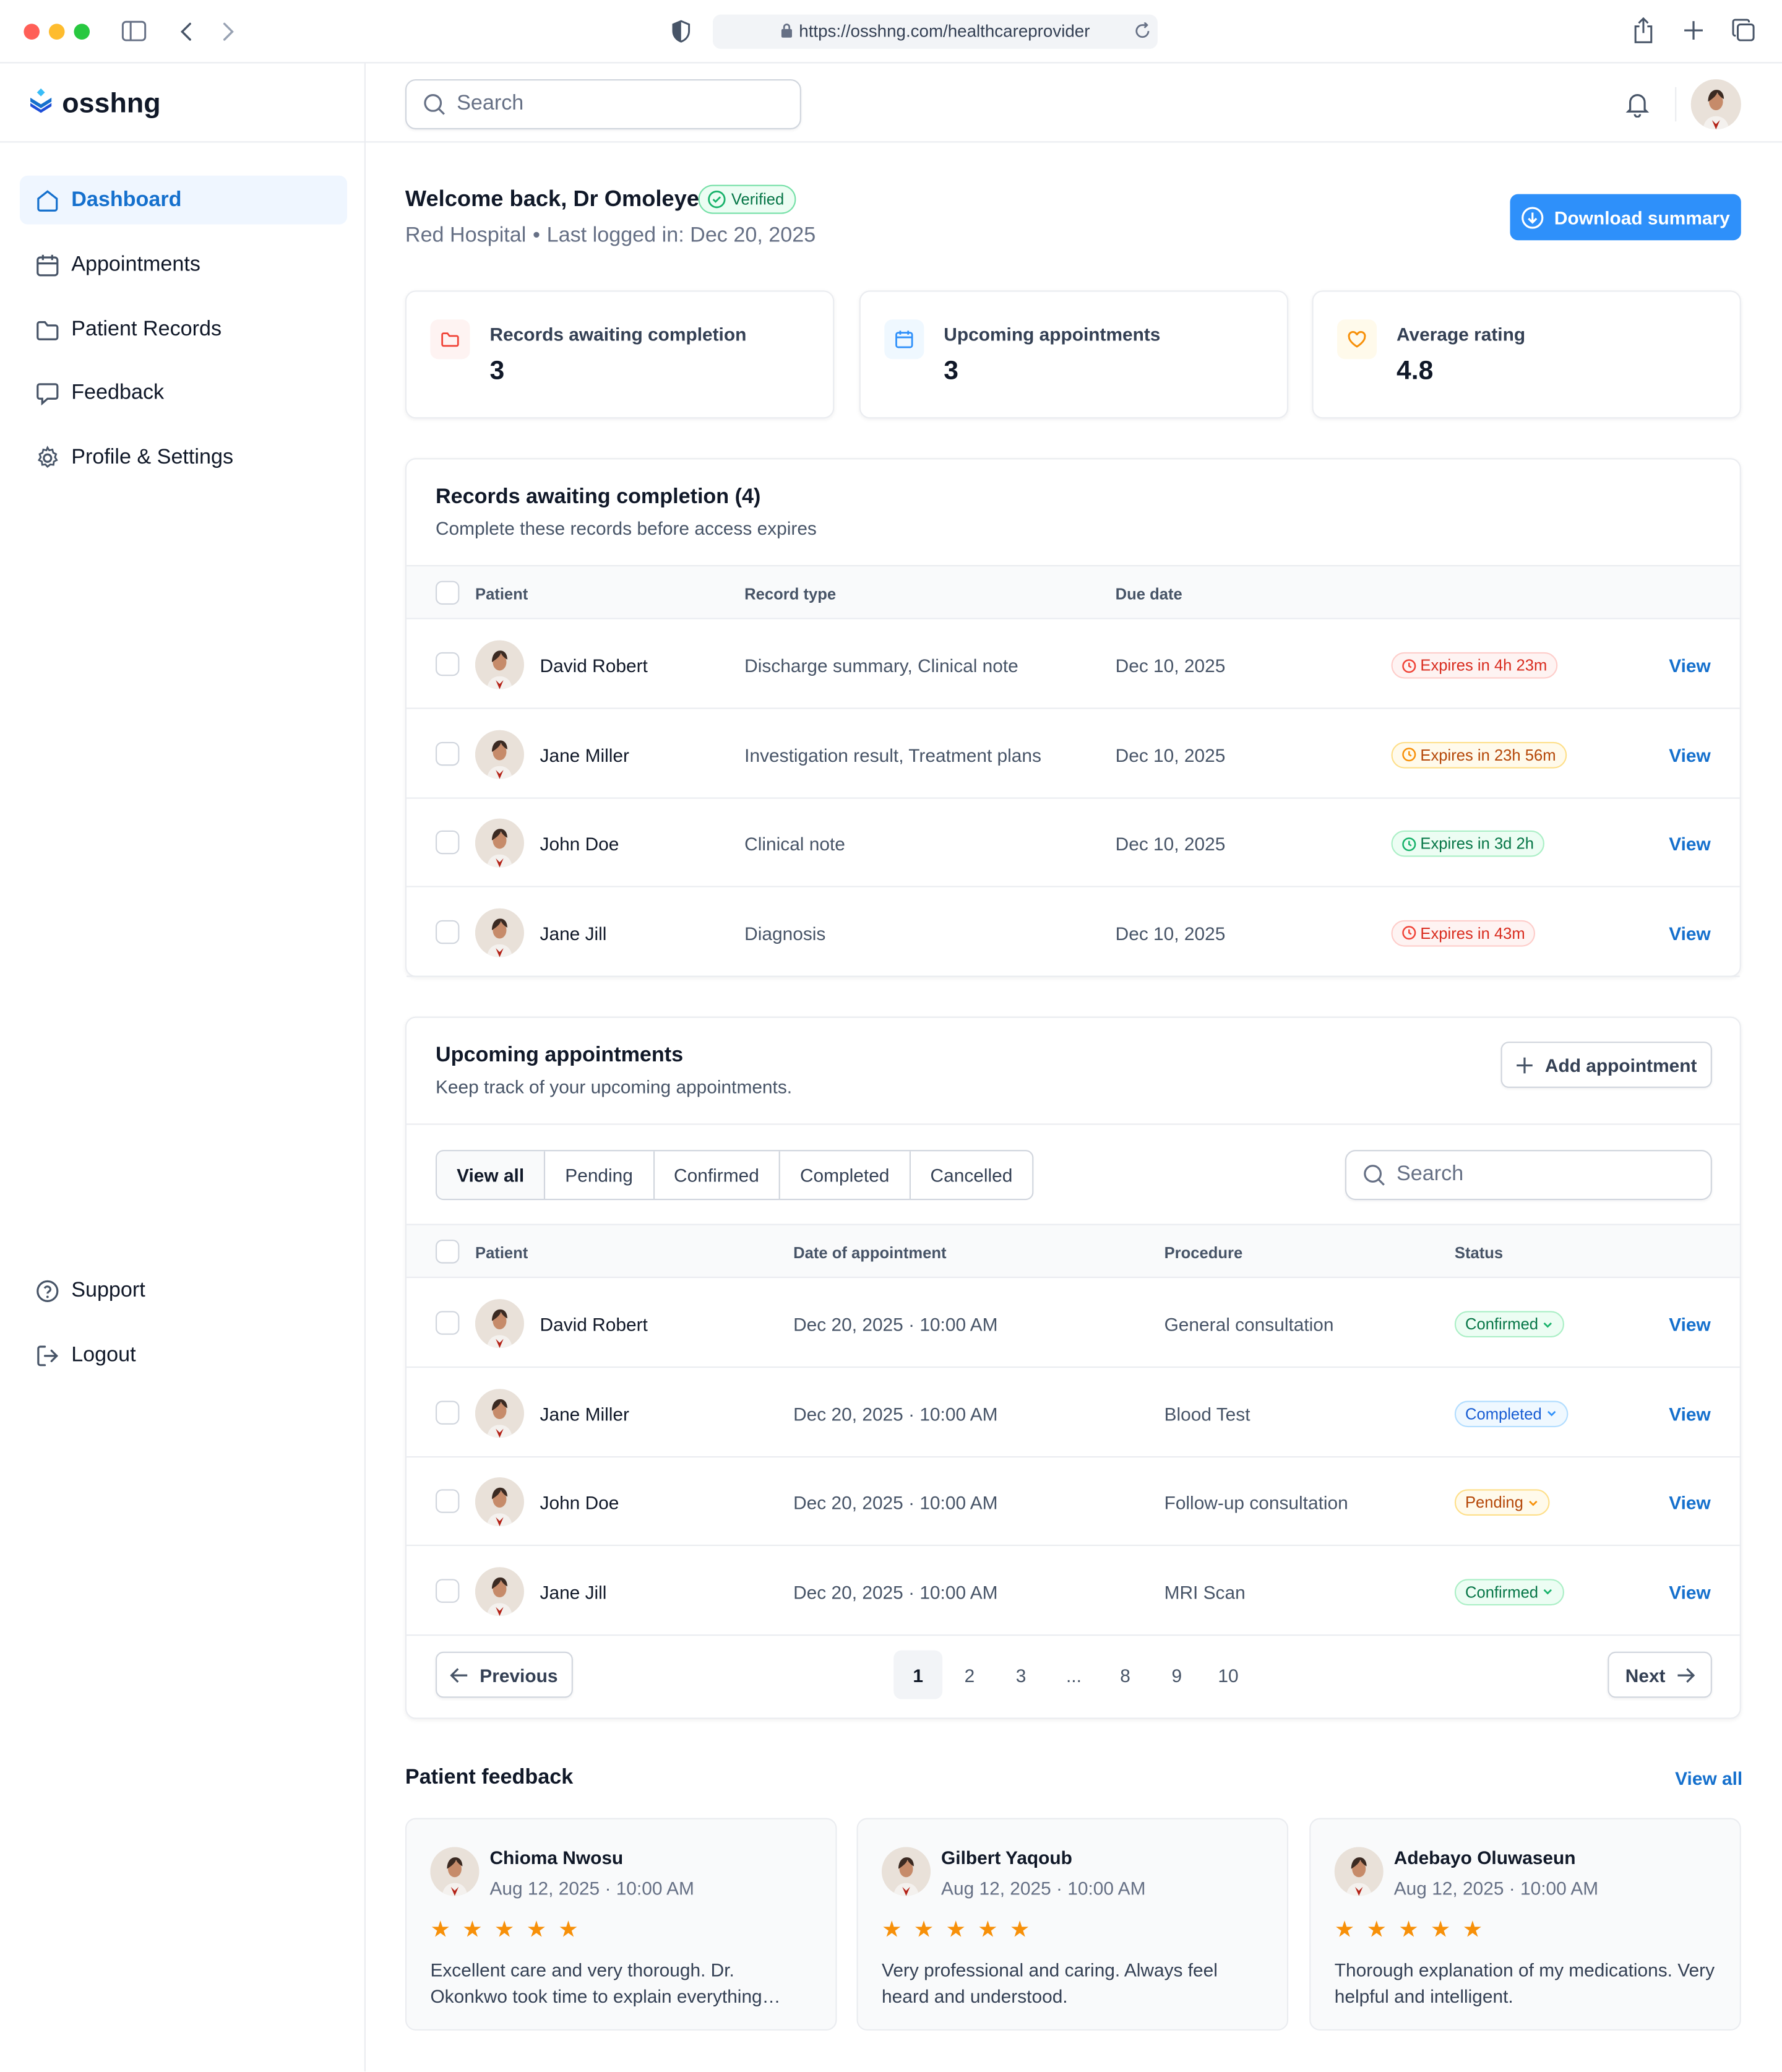 The height and width of the screenshot is (2072, 1782). I want to click on feedback-view-all-link: View all, so click(1708, 1778).